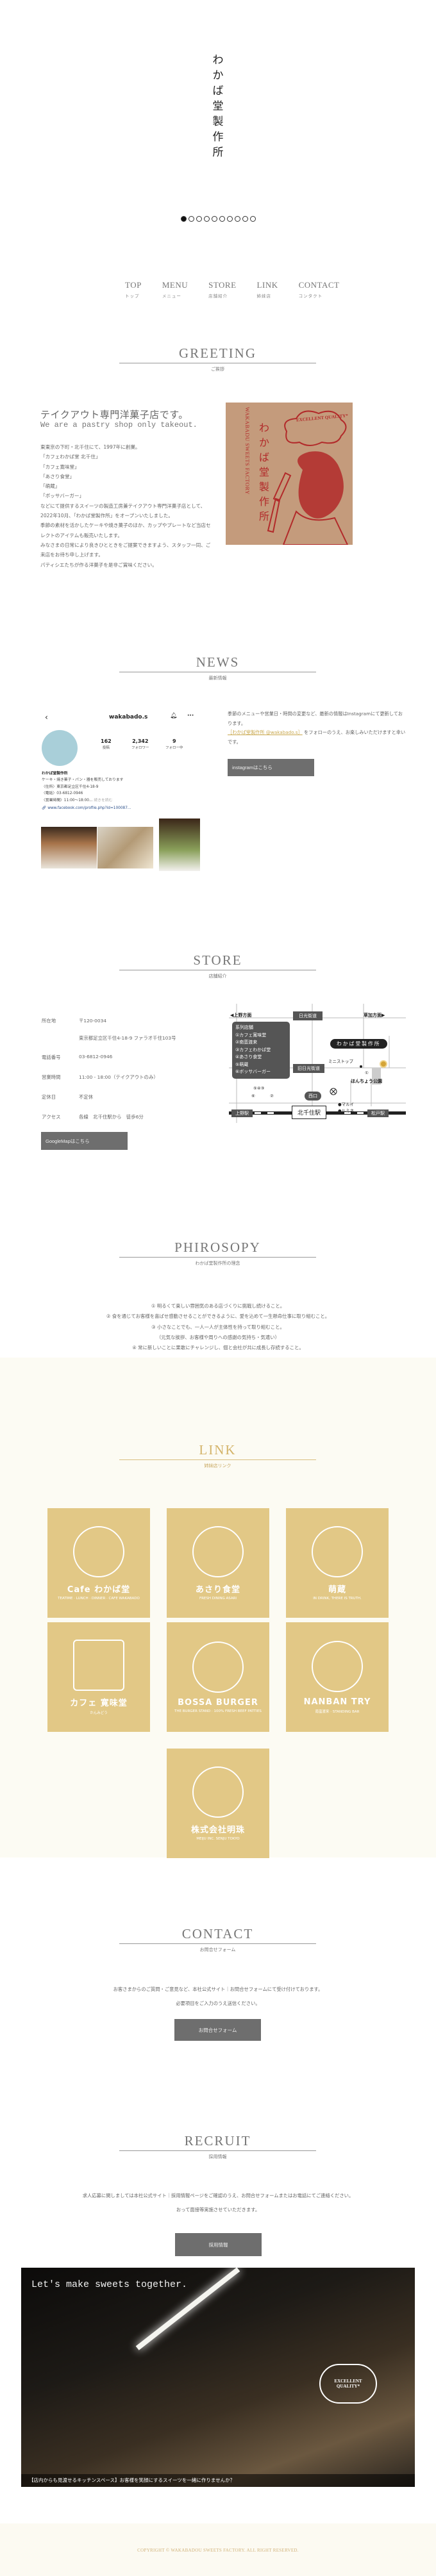  I want to click on nav-label: STORE, so click(223, 285).